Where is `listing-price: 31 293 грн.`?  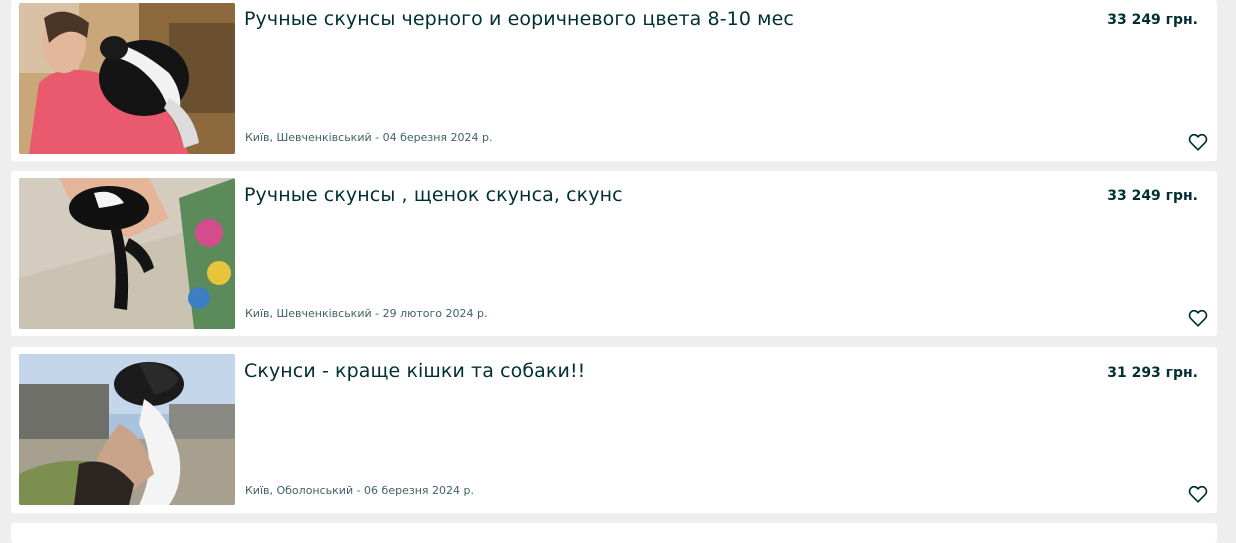 listing-price: 31 293 грн. is located at coordinates (1152, 373).